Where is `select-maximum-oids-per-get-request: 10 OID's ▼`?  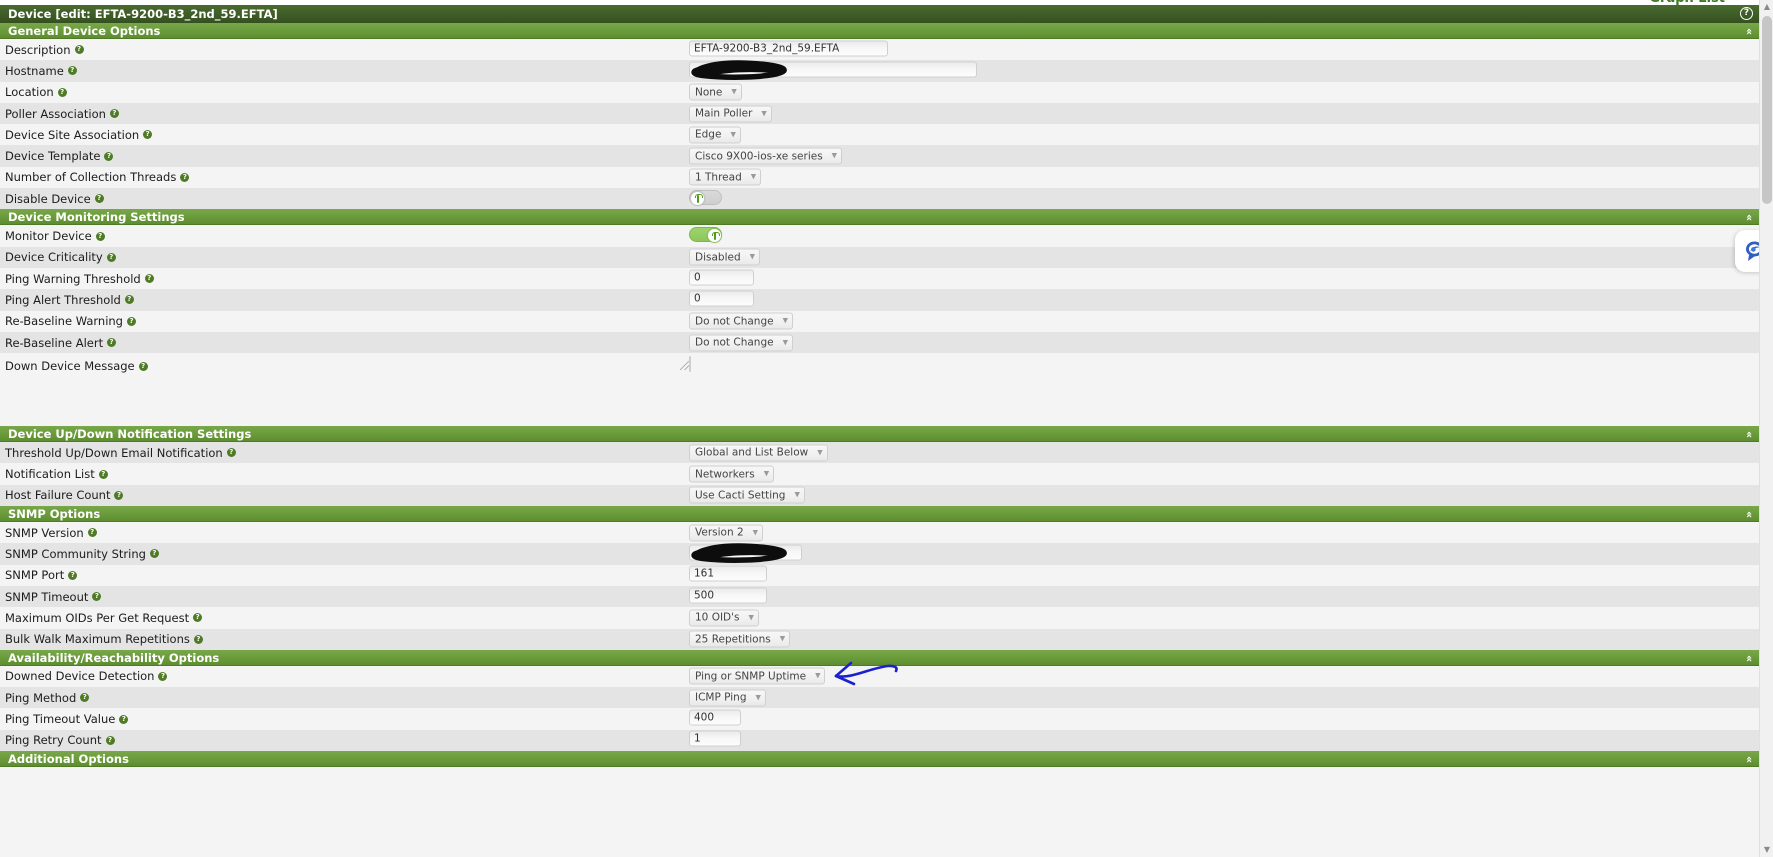
select-maximum-oids-per-get-request: 10 OID's ▼ is located at coordinates (724, 618).